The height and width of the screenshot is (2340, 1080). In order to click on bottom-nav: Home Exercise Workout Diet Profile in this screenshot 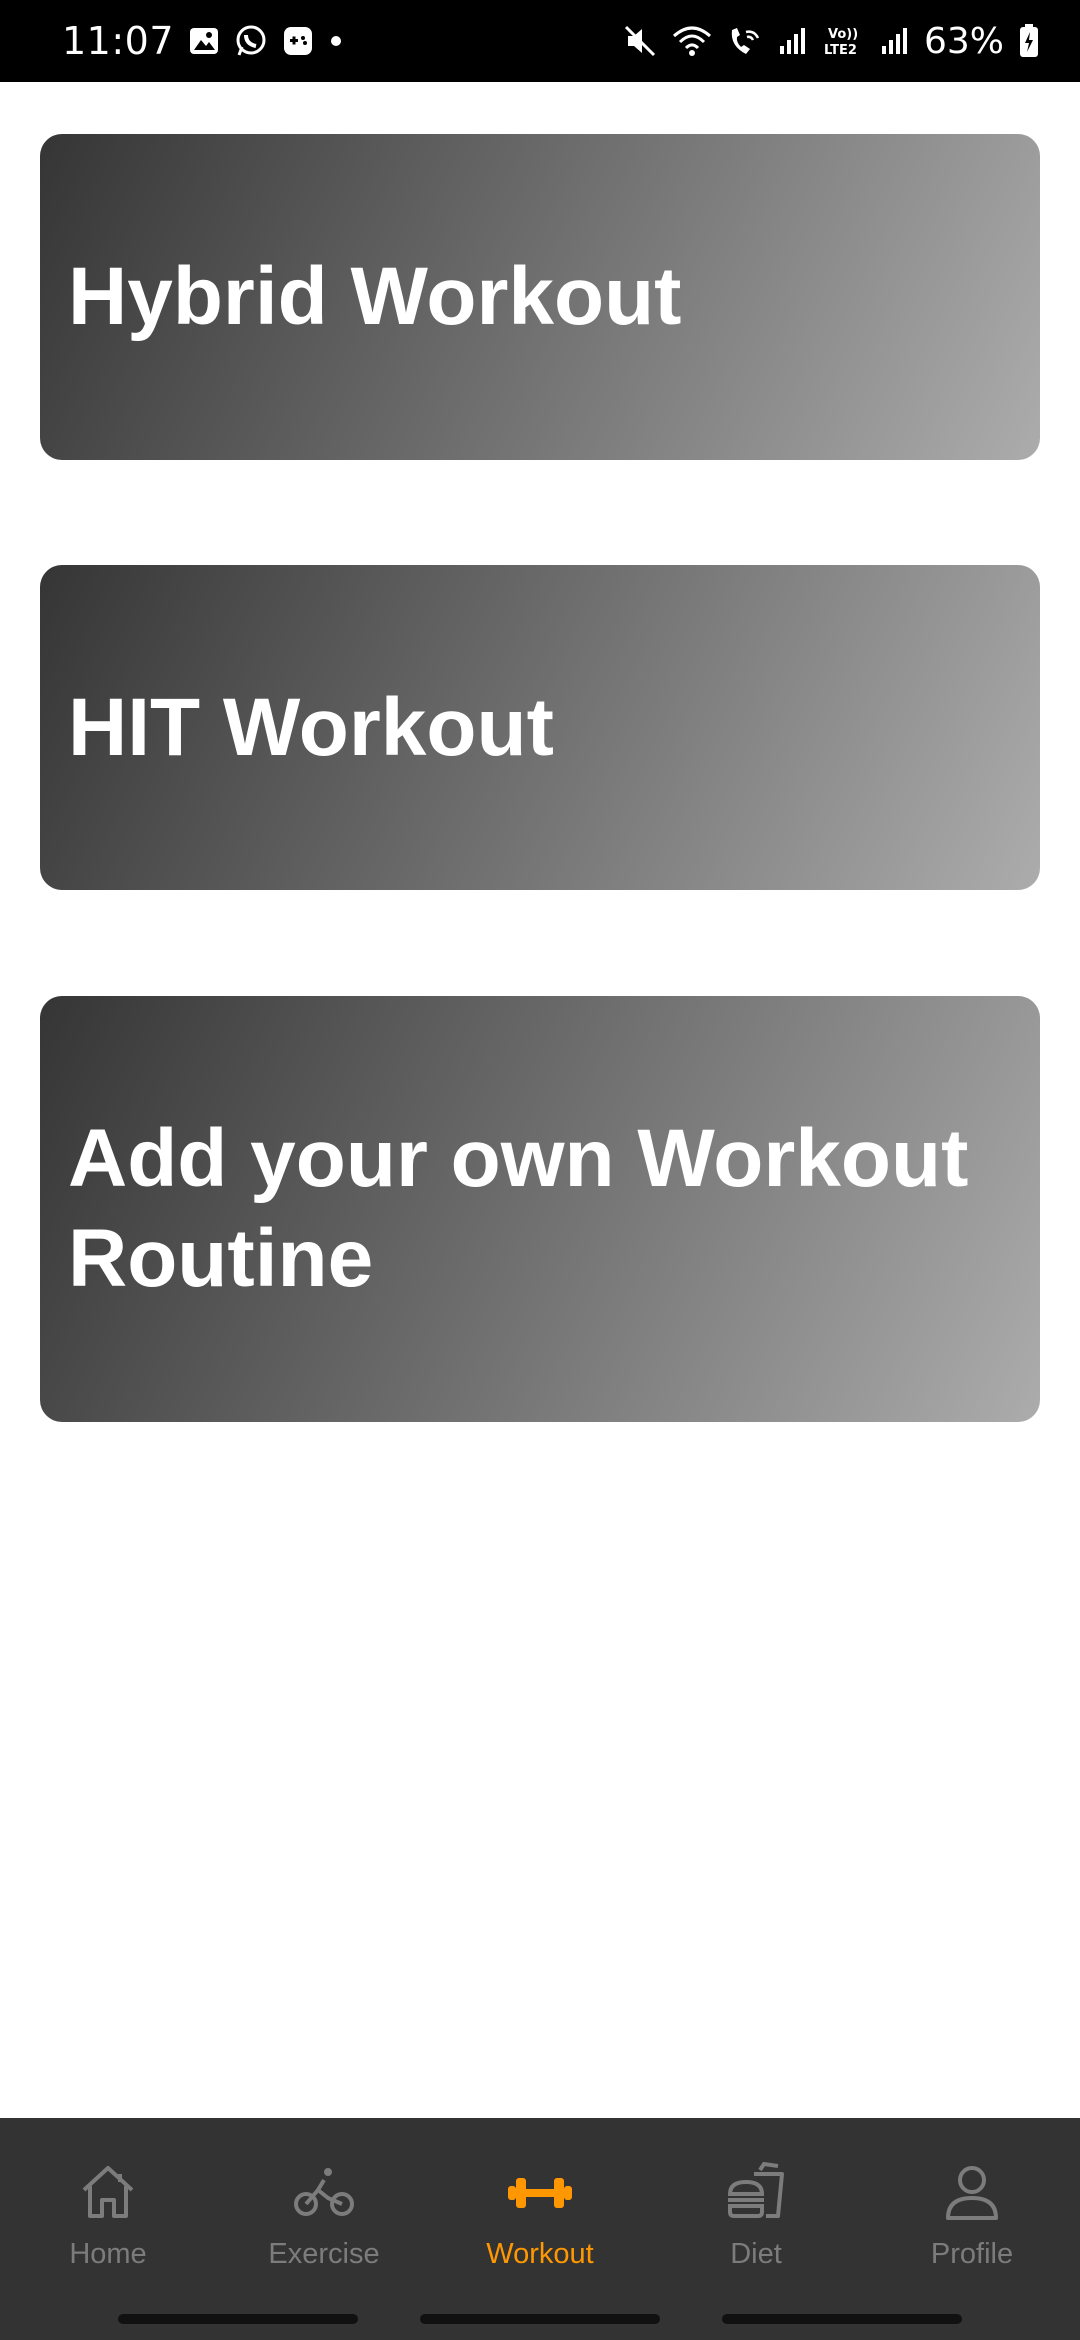, I will do `click(540, 2229)`.